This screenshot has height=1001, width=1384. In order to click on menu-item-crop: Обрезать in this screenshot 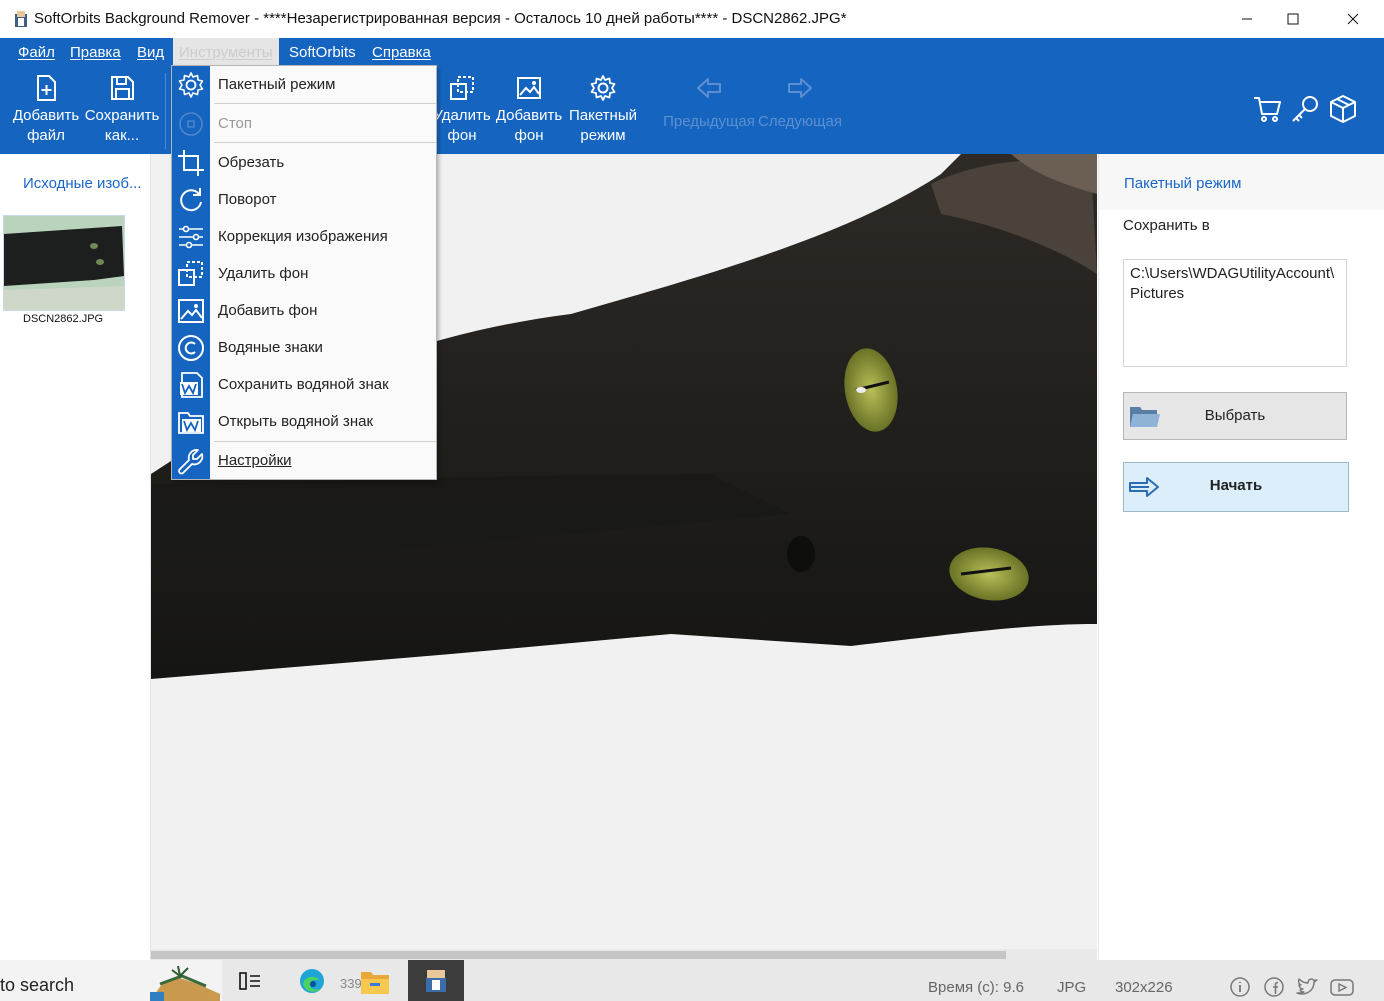, I will do `click(304, 162)`.